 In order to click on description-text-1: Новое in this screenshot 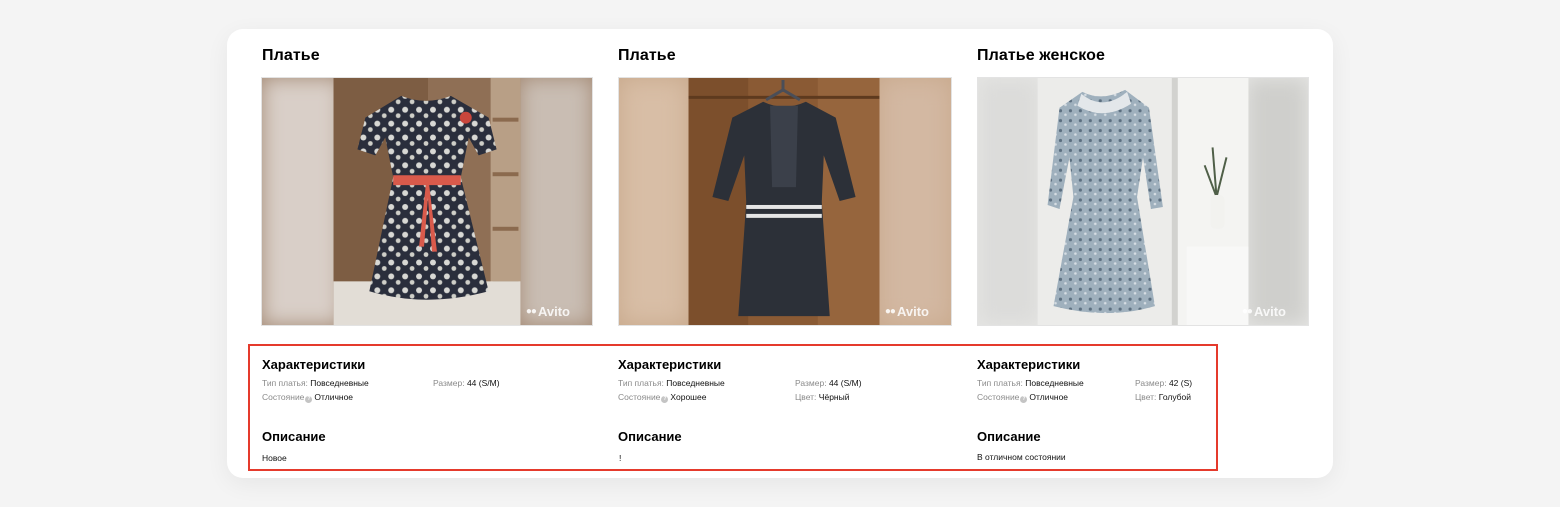, I will do `click(274, 458)`.